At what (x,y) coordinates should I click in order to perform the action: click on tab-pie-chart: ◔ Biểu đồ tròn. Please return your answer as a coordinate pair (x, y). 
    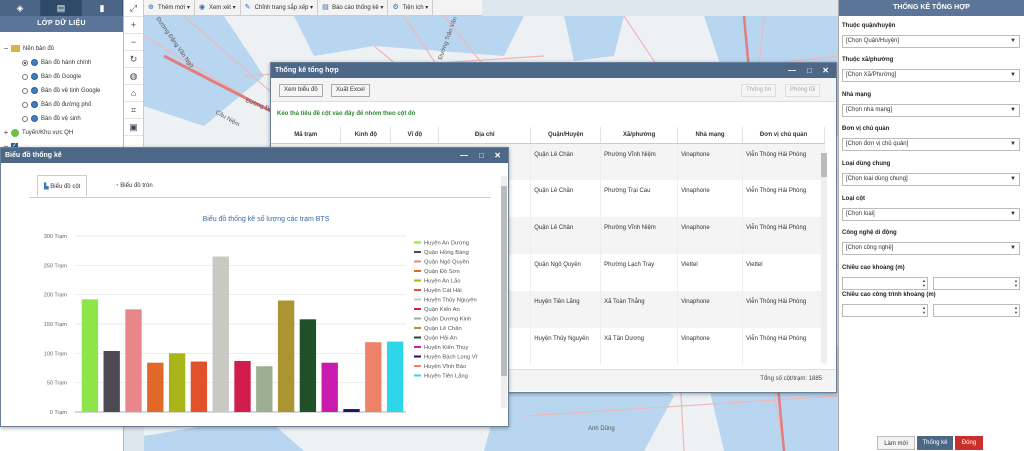
    Looking at the image, I should click on (134, 186).